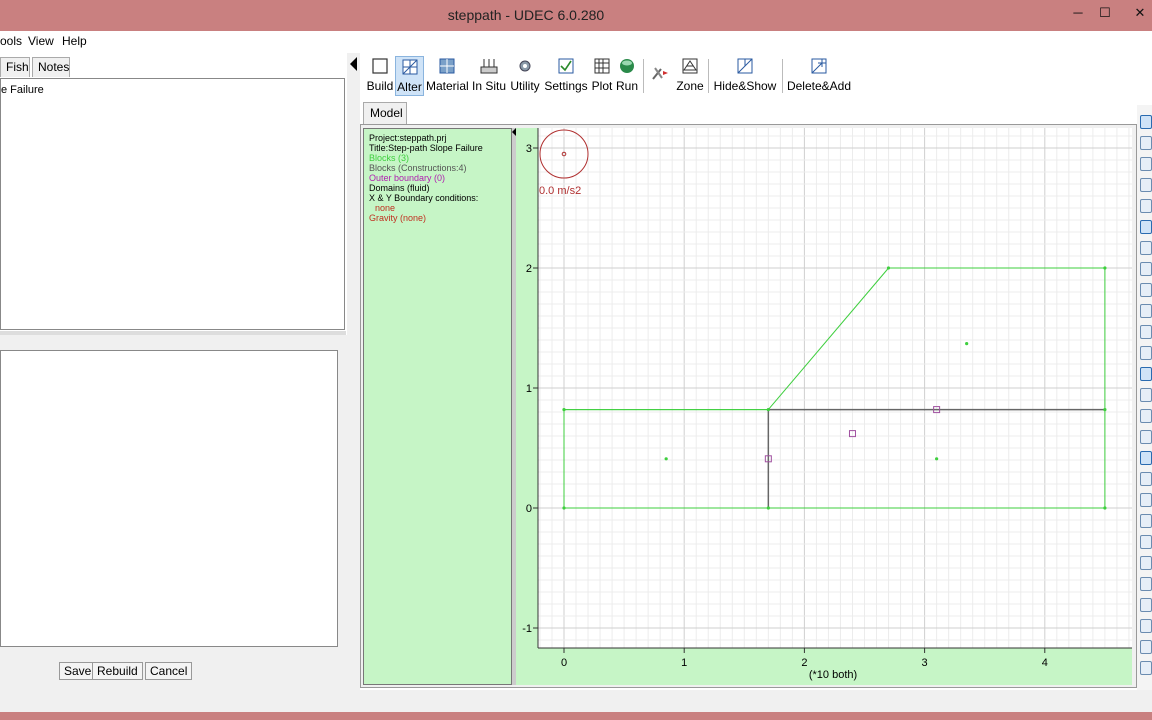  I want to click on notes-text-area: e Failure, so click(172, 204).